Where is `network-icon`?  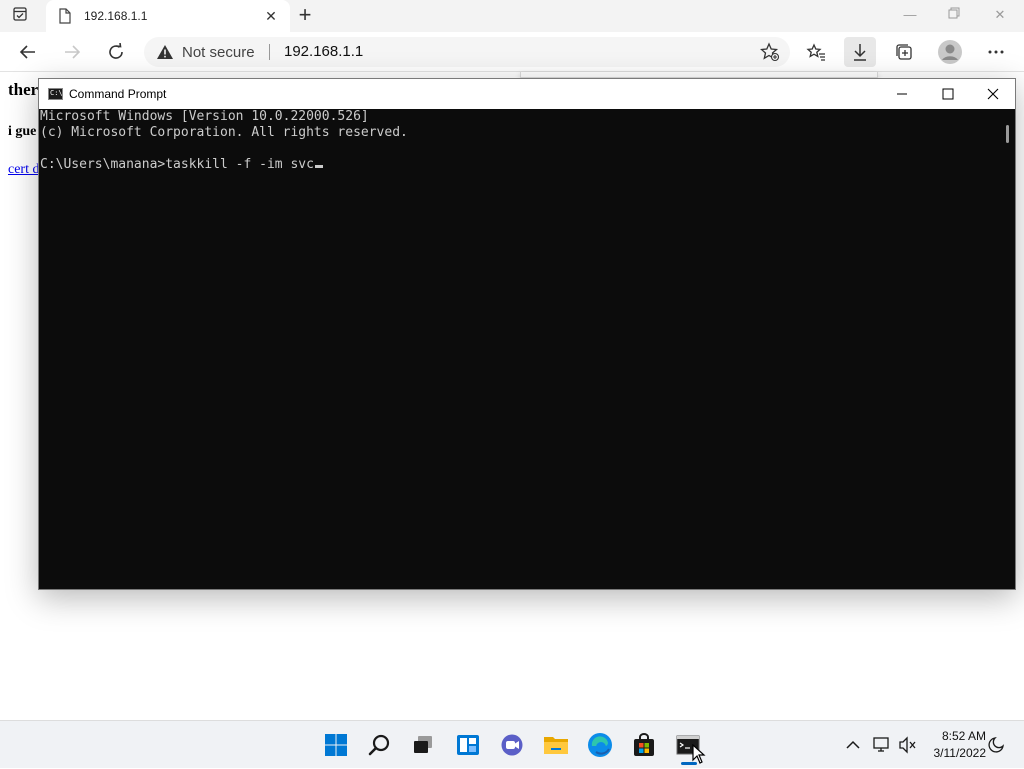
network-icon is located at coordinates (882, 747).